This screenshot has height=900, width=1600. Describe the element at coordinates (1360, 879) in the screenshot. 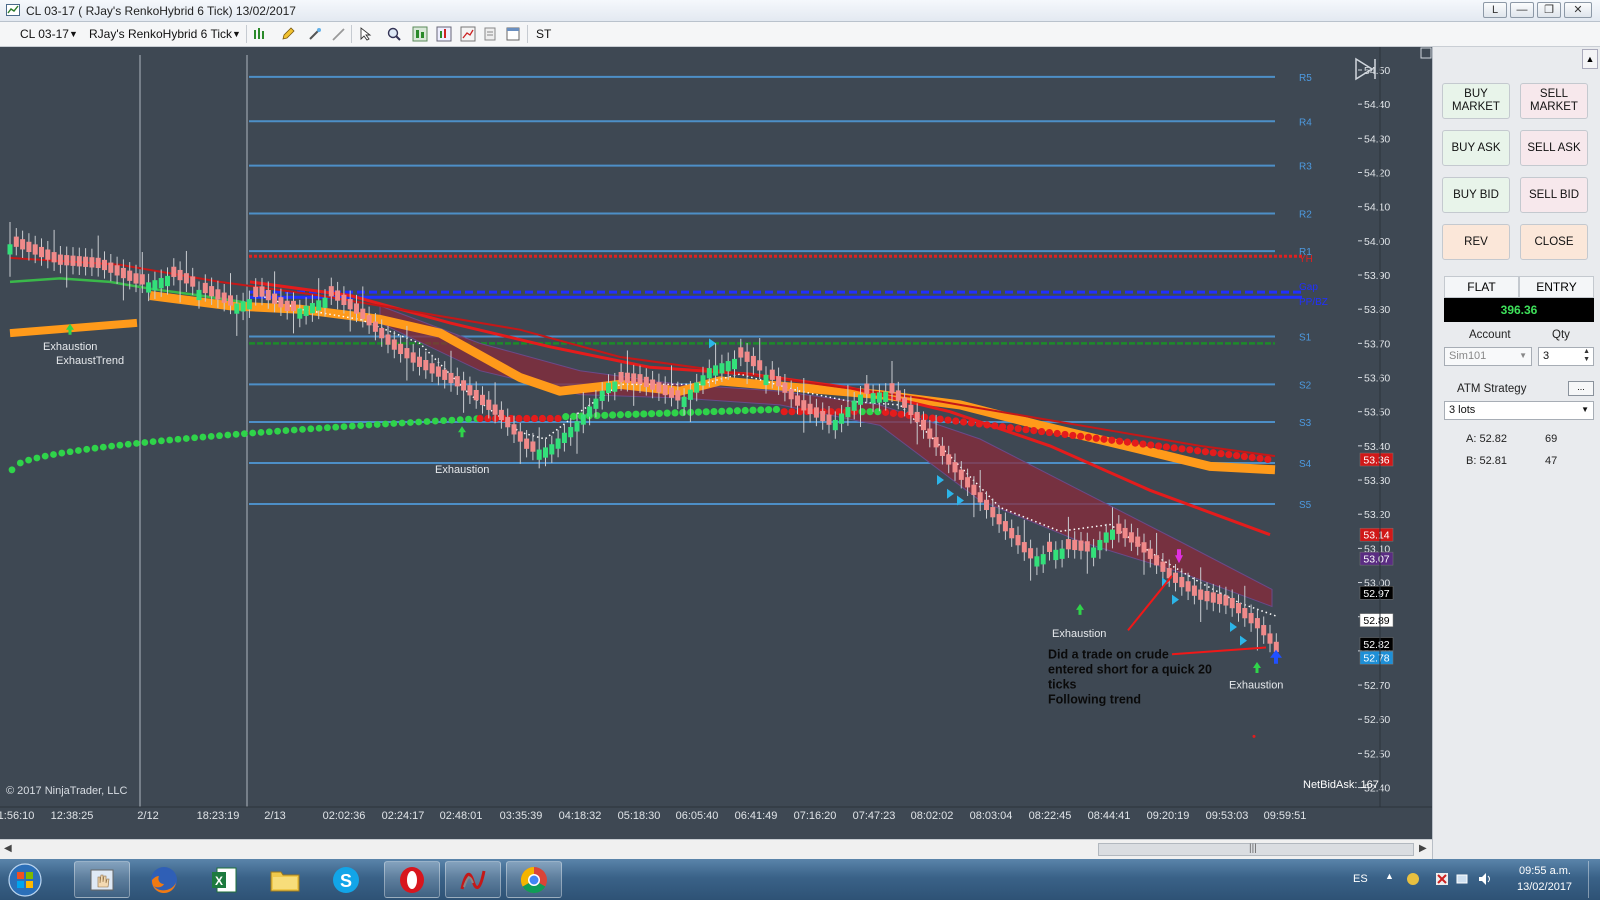

I see `language-indicator: ES` at that location.